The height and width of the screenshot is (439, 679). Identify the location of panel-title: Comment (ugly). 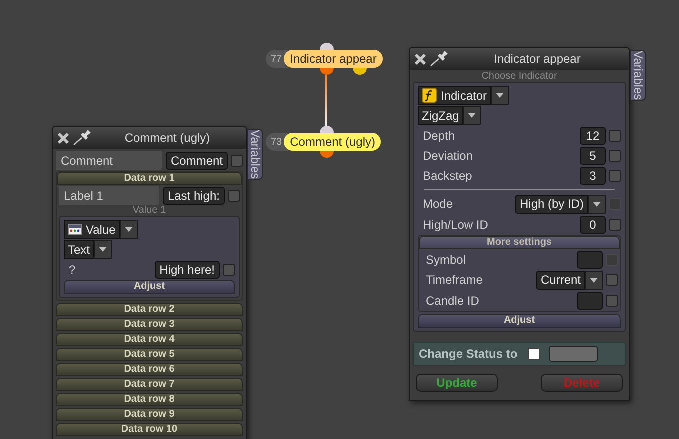
(168, 138).